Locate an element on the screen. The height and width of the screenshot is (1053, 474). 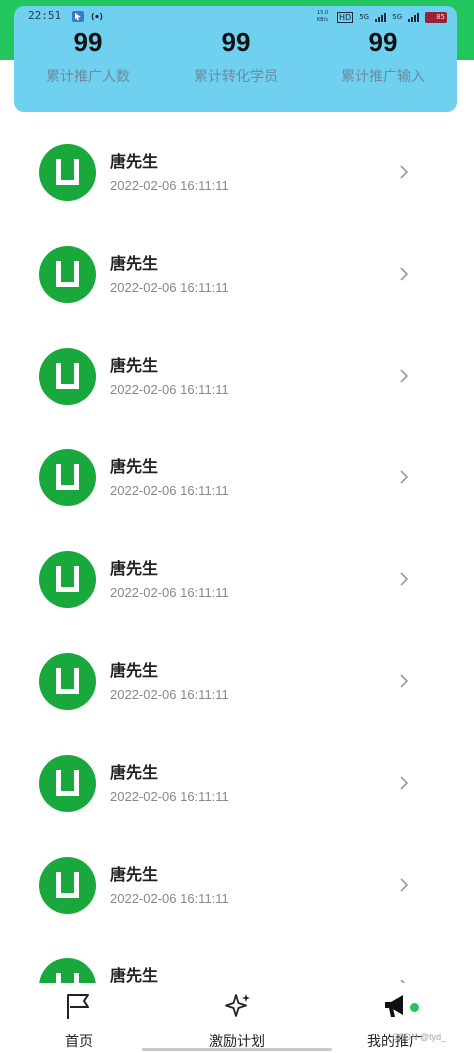
status-right-group: 15.0 KB/s HD 5G 5G 85 is located at coordinates (382, 17).